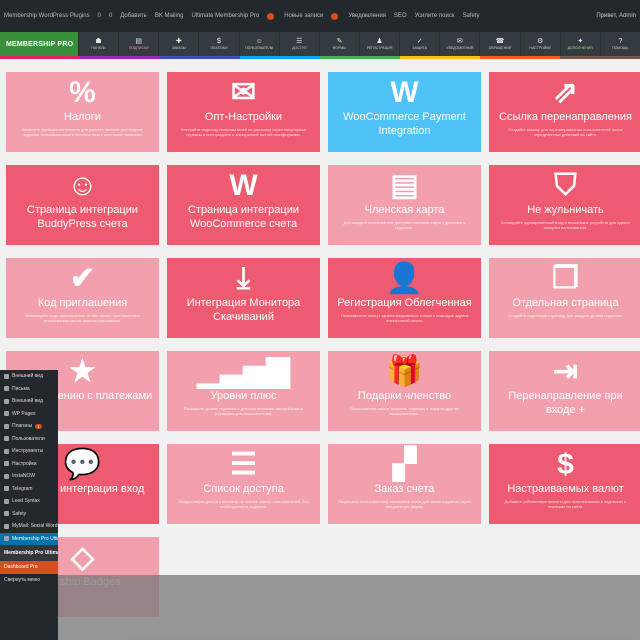 The width and height of the screenshot is (640, 640). I want to click on tile-glyph: ✔, so click(82, 278).